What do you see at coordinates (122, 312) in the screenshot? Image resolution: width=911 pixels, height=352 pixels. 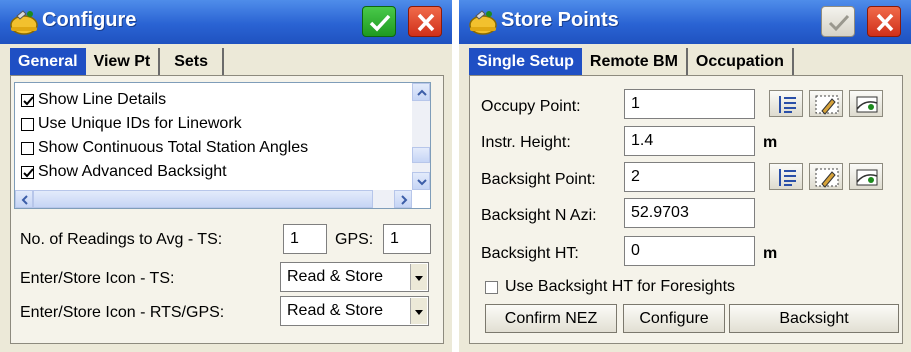 I see `store-rts-label: Enter/Store Icon - RTS/GPS:` at bounding box center [122, 312].